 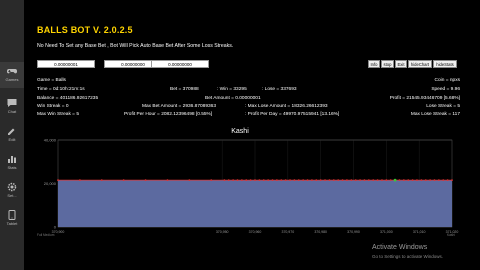 What do you see at coordinates (395, 180) in the screenshot?
I see `highlight-point` at bounding box center [395, 180].